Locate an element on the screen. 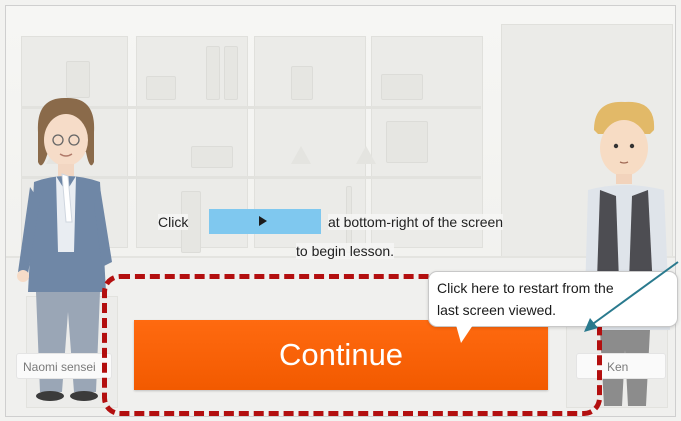 The image size is (681, 421). box-icon is located at coordinates (161, 88).